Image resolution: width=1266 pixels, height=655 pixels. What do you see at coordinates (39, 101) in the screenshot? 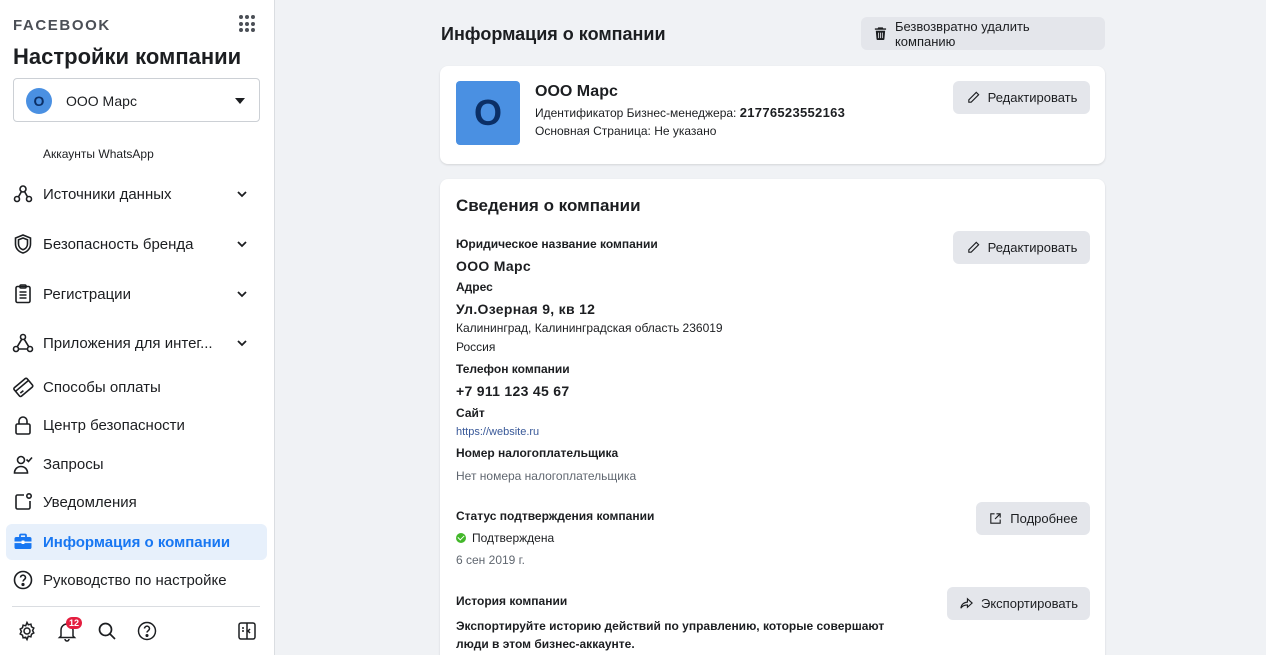
I see `account-avatar: О` at bounding box center [39, 101].